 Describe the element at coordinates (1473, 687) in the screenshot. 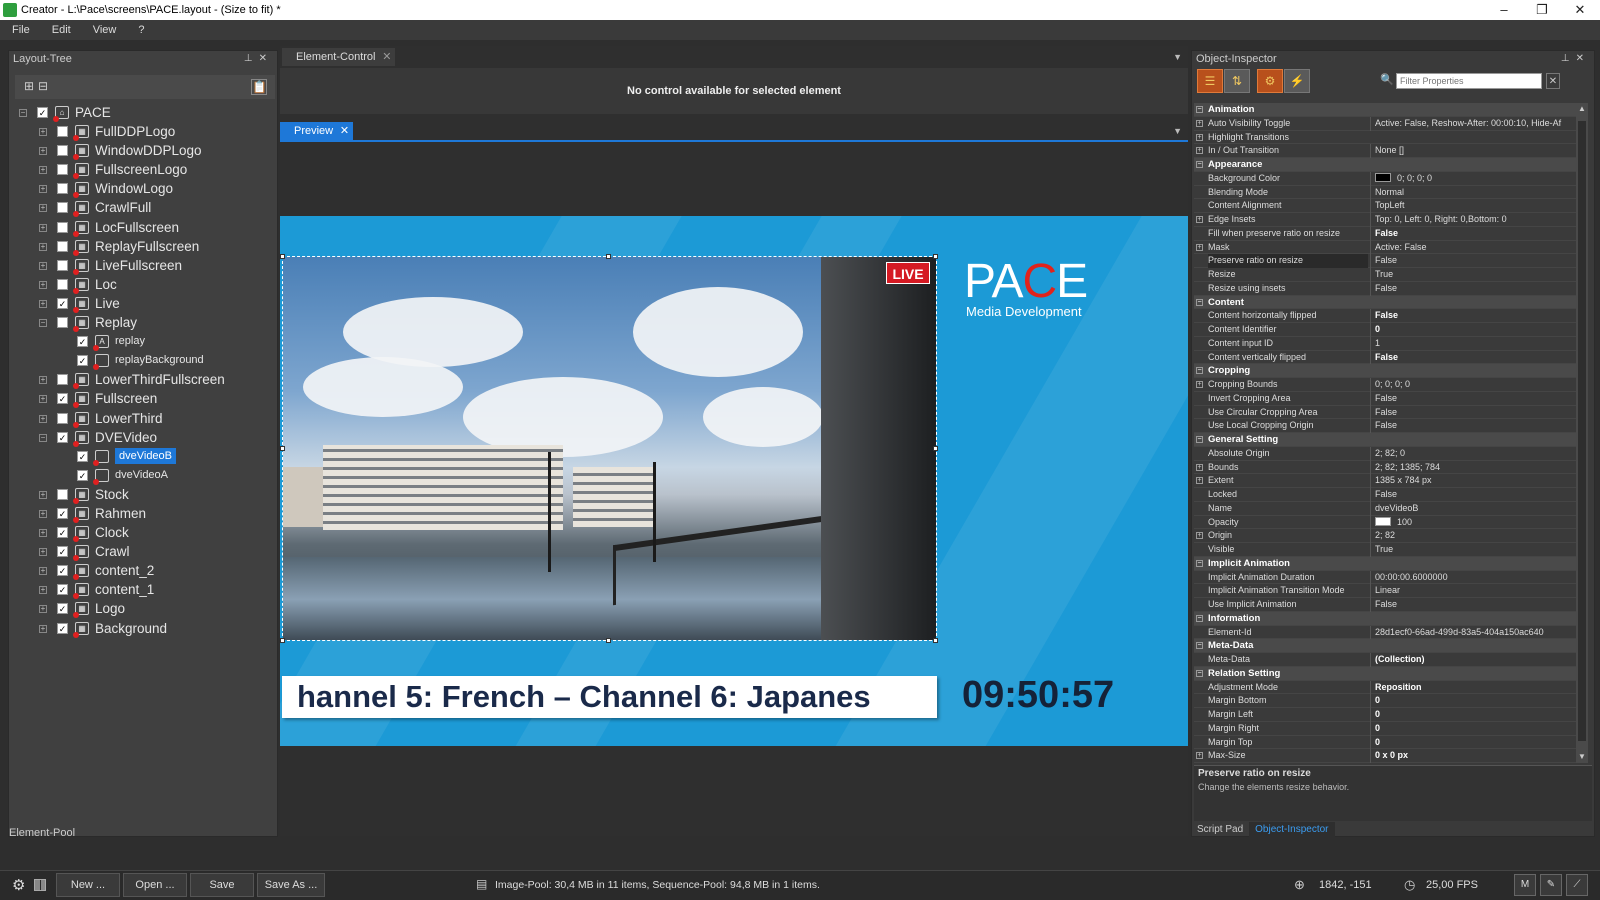

I see `property-value: Reposition` at that location.